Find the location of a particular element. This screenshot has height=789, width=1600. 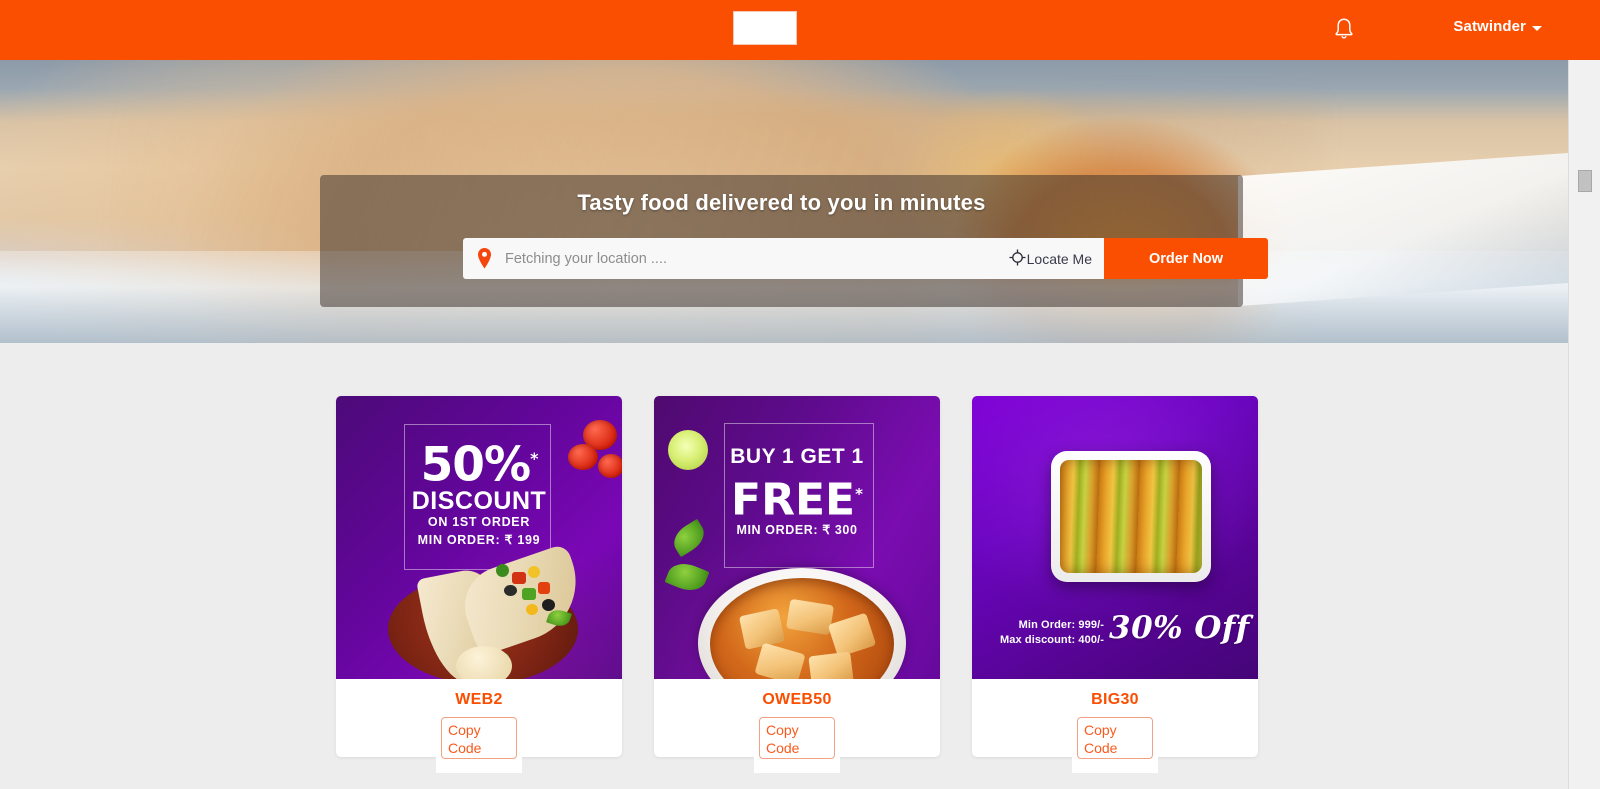

hero-plate-right is located at coordinates (1403, 230).